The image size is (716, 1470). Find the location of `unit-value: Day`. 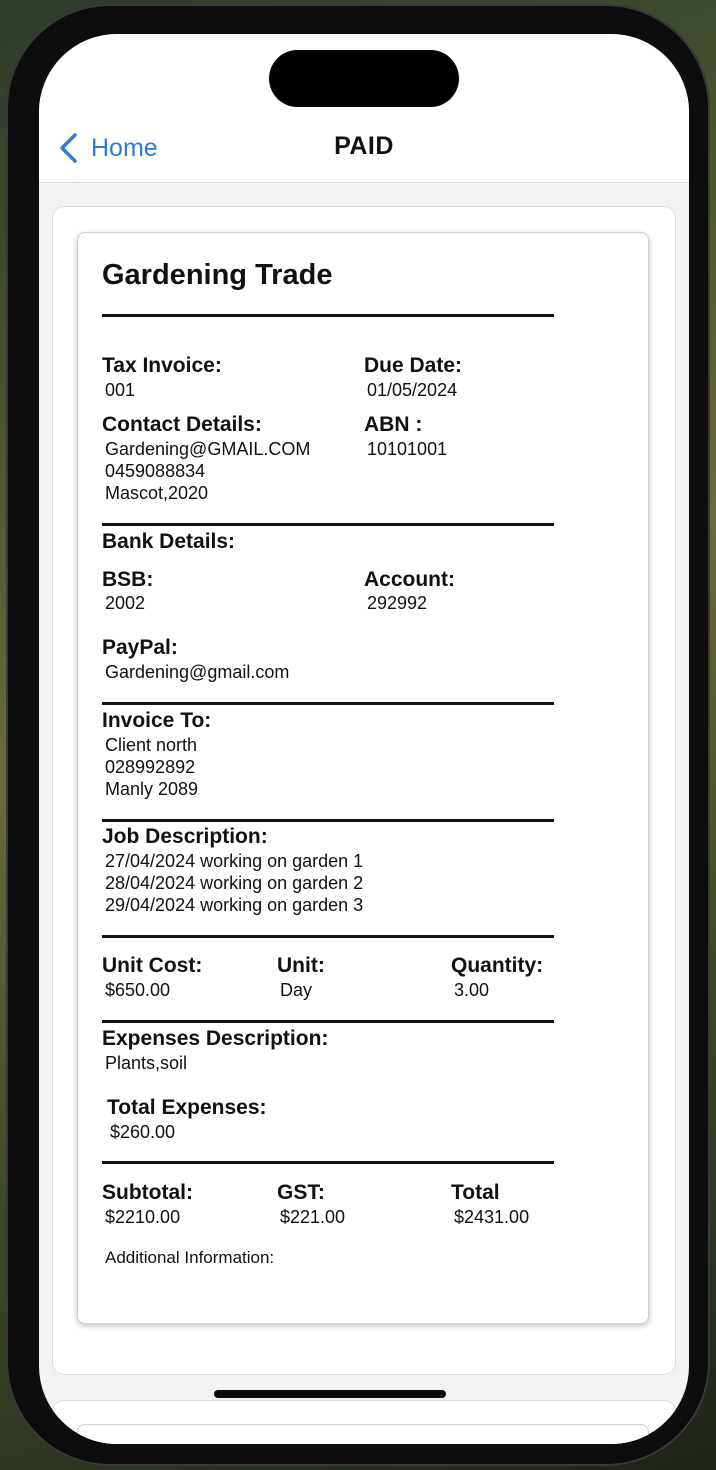

unit-value: Day is located at coordinates (296, 990).